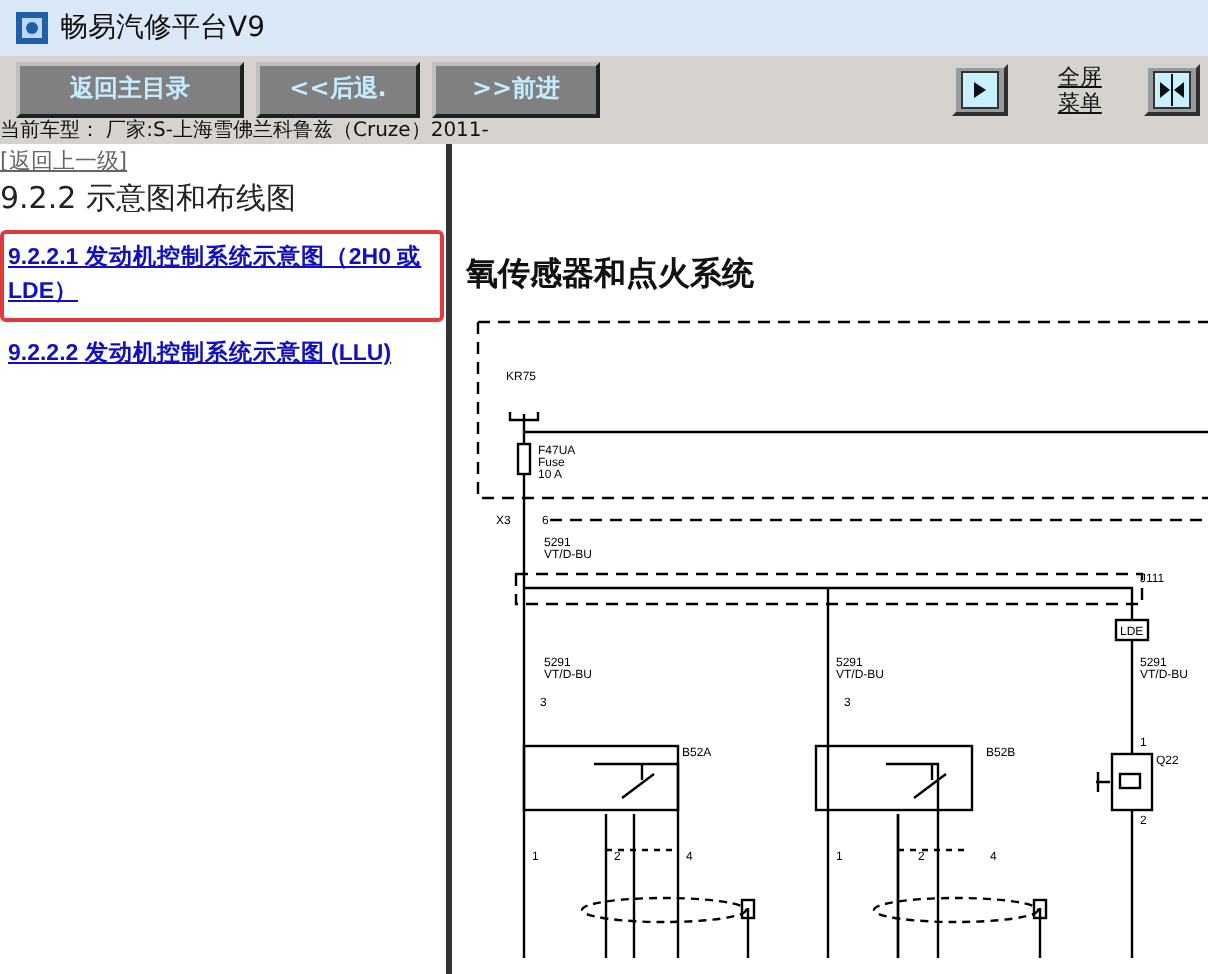 This screenshot has width=1208, height=974. What do you see at coordinates (130, 89) in the screenshot?
I see `nav-button: 返回主目录` at bounding box center [130, 89].